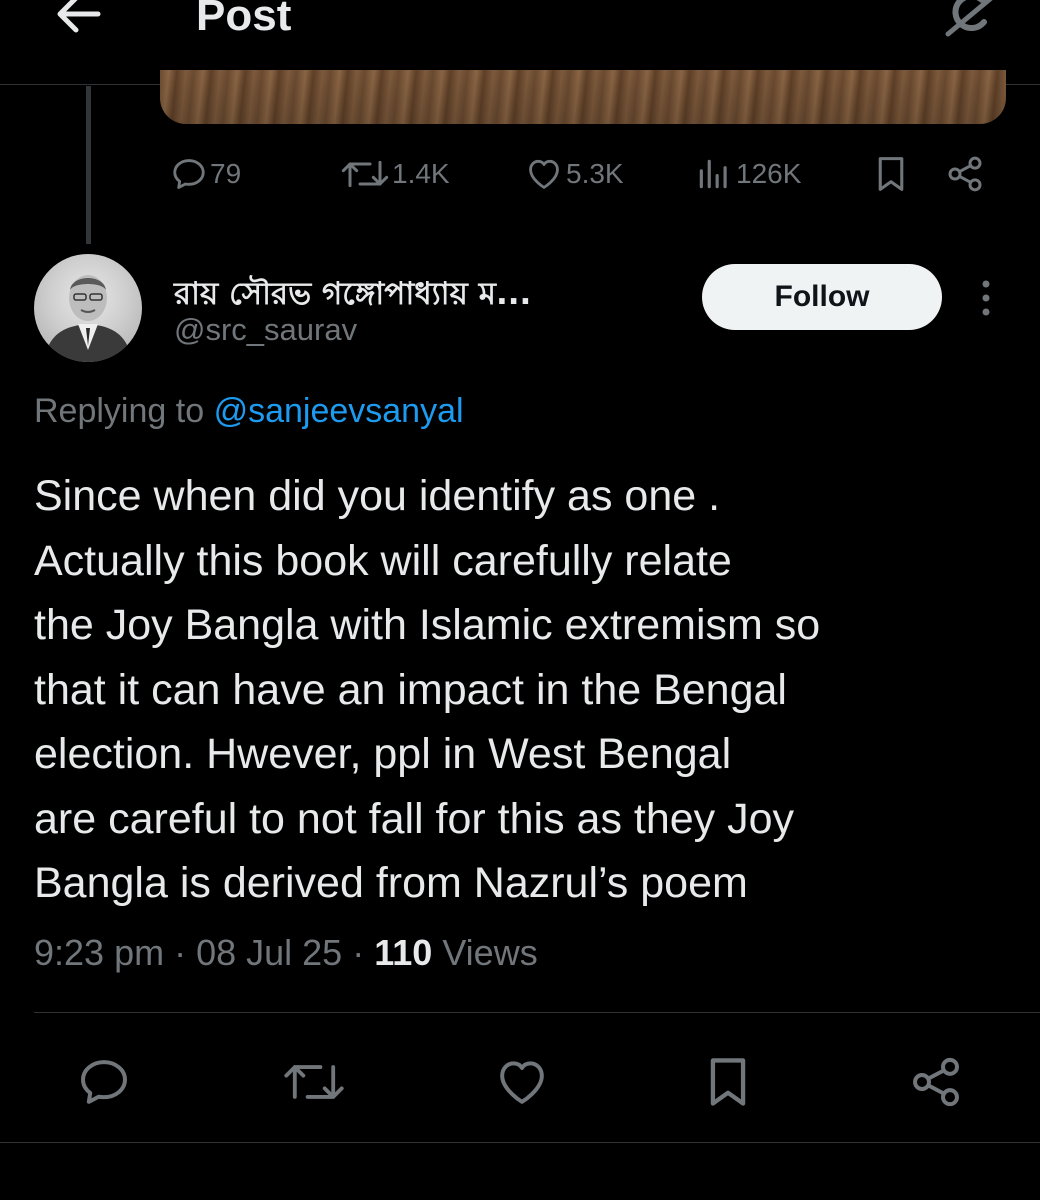 This screenshot has height=1200, width=1040. I want to click on tweet-views-label: Views, so click(490, 952).